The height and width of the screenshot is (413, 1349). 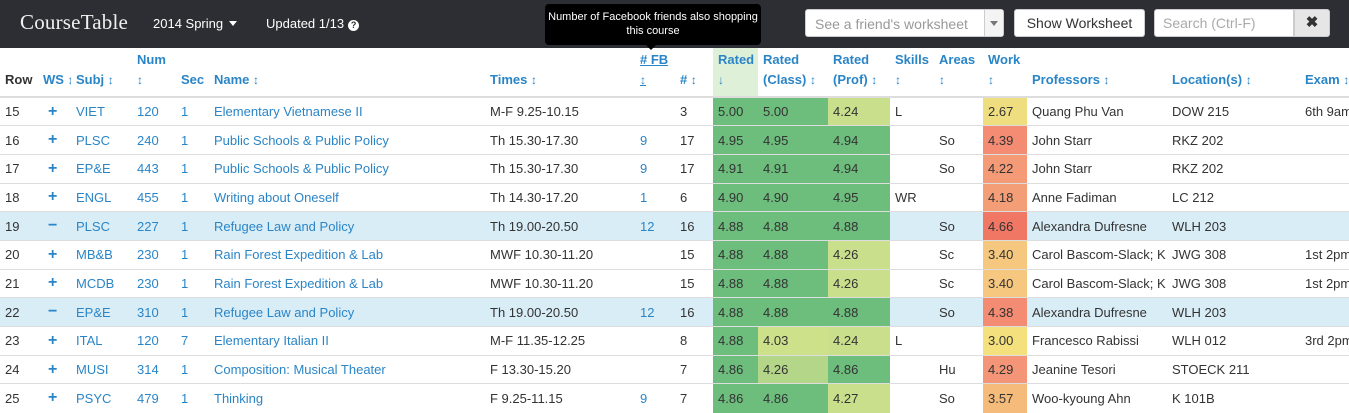 I want to click on clear-search-button: ✖, so click(x=1312, y=23).